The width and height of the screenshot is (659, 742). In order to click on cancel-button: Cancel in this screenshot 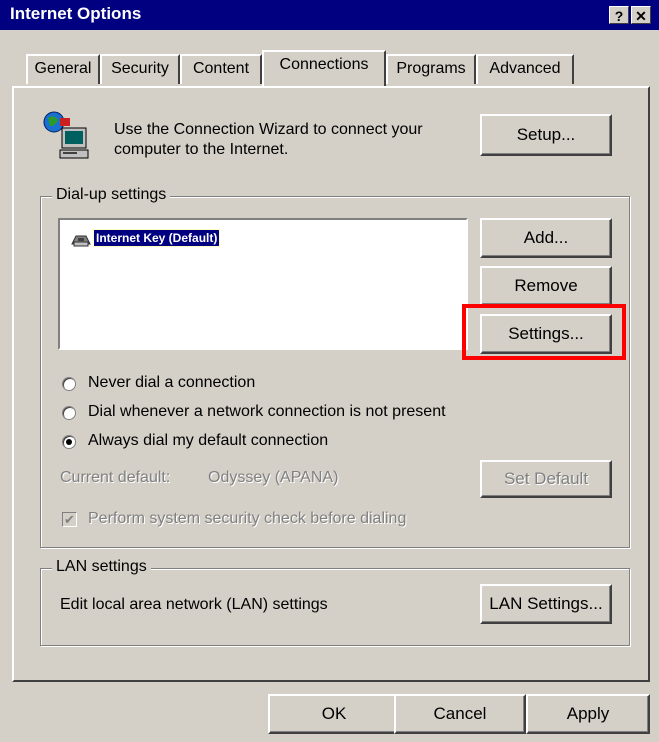, I will do `click(460, 714)`.